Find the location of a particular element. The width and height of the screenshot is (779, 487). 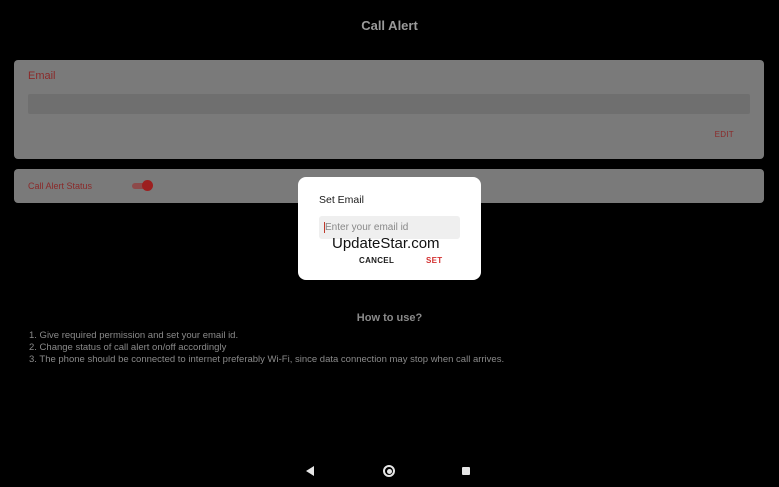

call-alert-toggle is located at coordinates (143, 185).